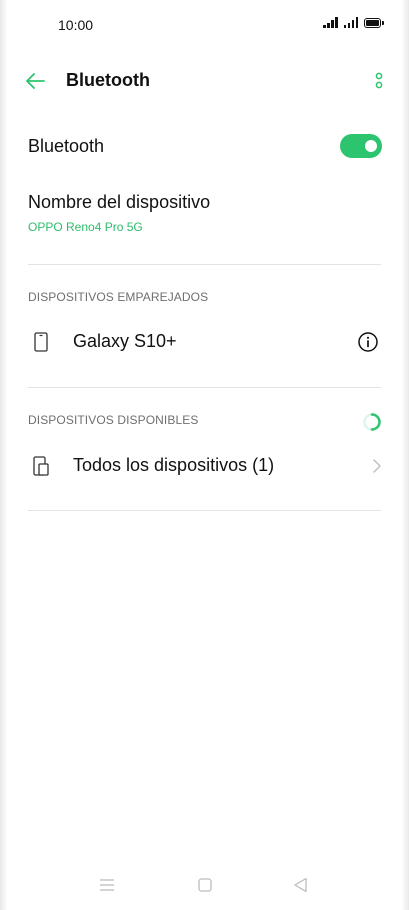 The image size is (409, 910). I want to click on bluetooth-row: Bluetooth, so click(204, 146).